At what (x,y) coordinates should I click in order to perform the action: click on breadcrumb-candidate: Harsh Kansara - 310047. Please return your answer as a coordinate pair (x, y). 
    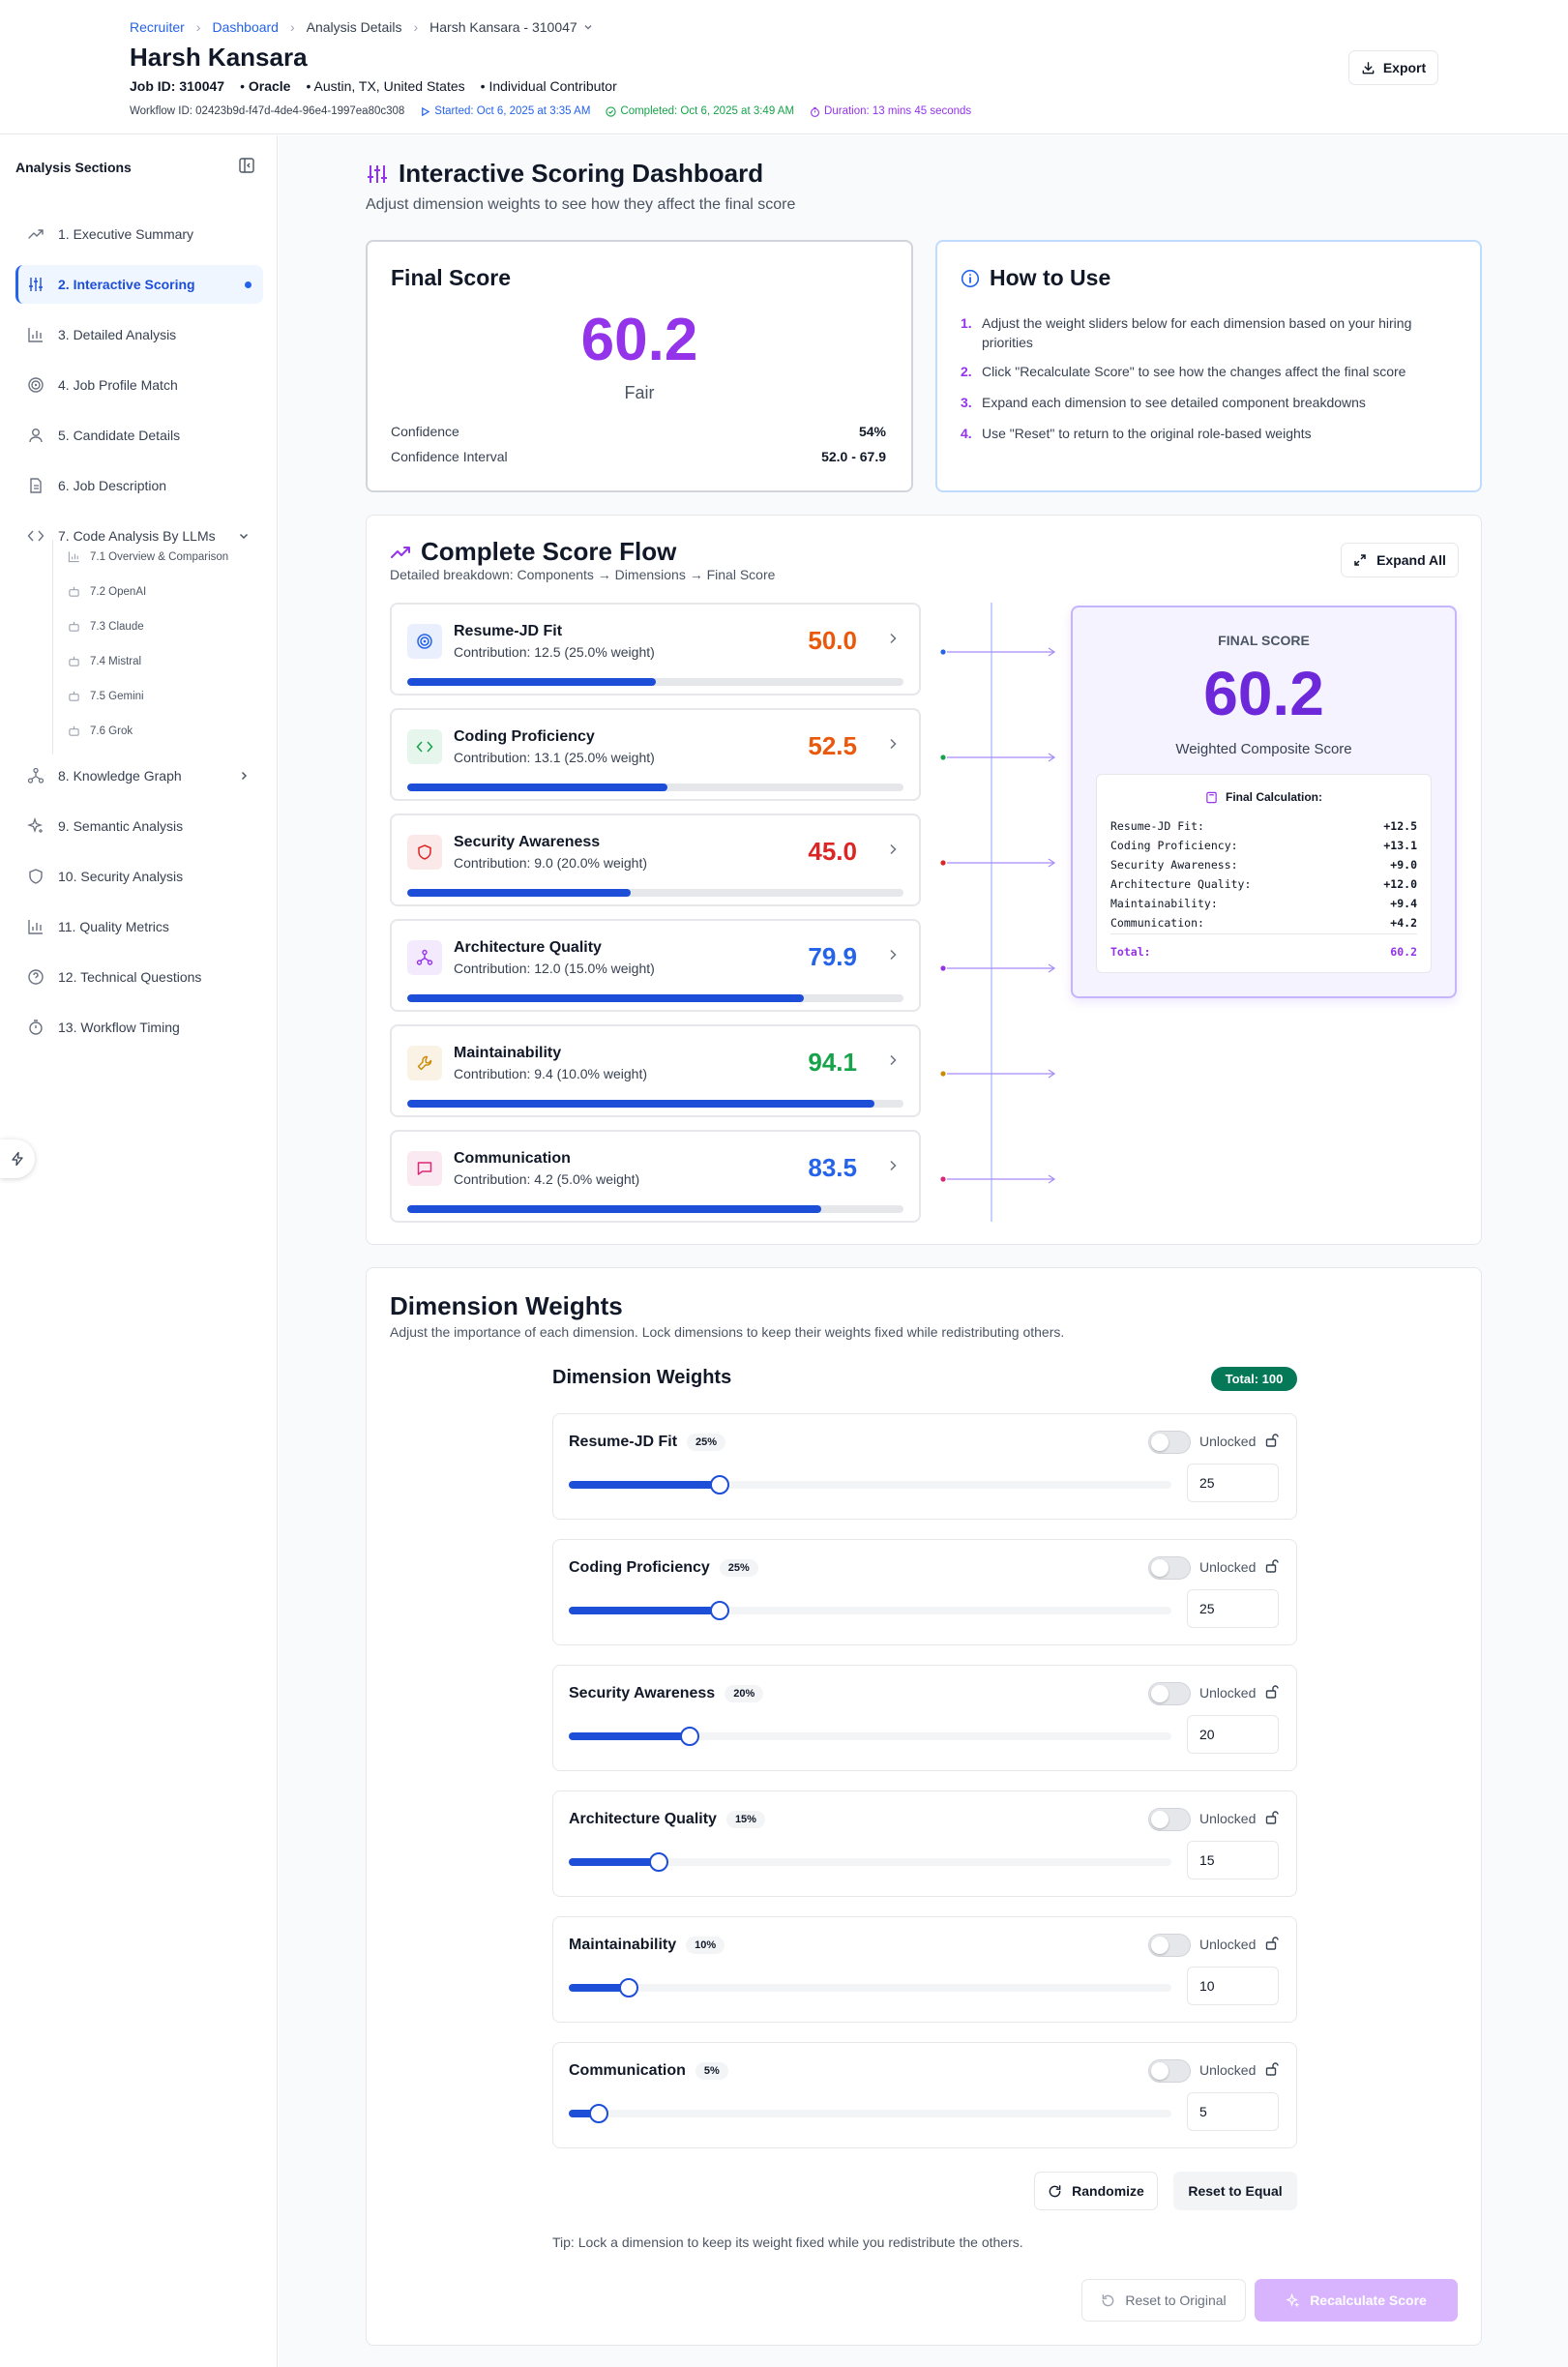
    Looking at the image, I should click on (503, 27).